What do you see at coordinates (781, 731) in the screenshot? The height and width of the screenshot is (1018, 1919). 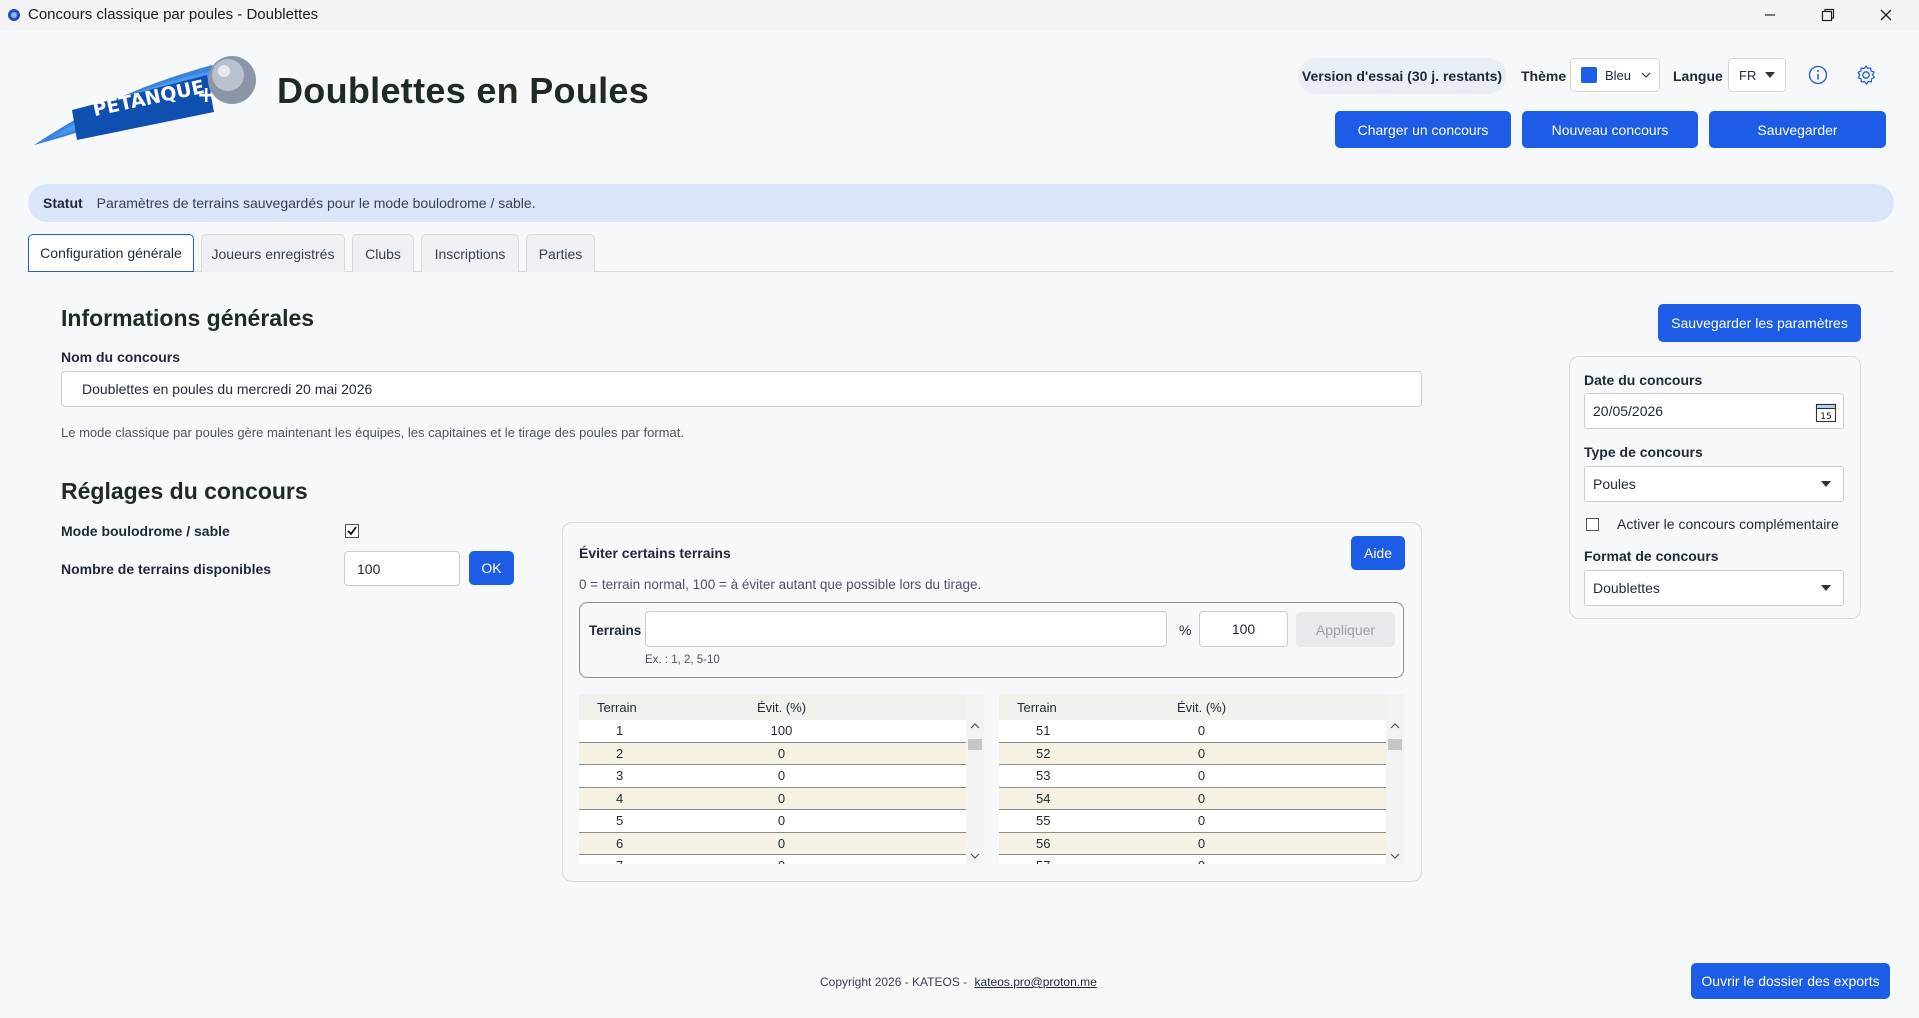 I see `table-row: 1 100` at bounding box center [781, 731].